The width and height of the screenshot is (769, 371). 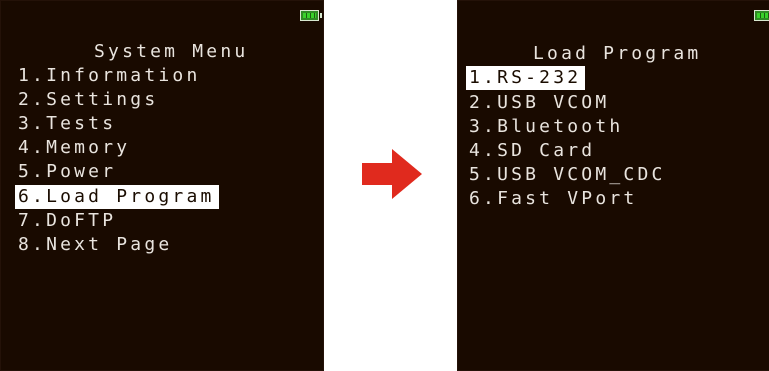 What do you see at coordinates (95, 245) in the screenshot?
I see `menu-item-next-page: 8.Next Page` at bounding box center [95, 245].